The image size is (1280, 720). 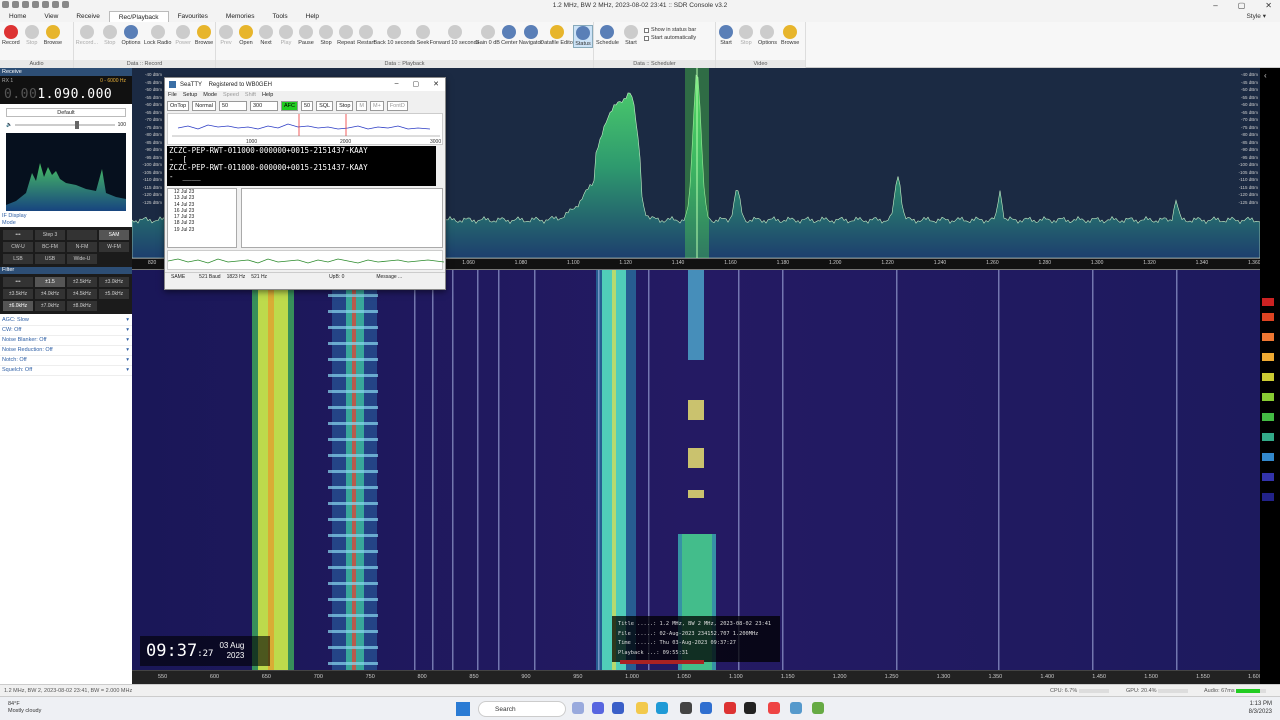 I want to click on if-display-label: IF Display, so click(x=66, y=216).